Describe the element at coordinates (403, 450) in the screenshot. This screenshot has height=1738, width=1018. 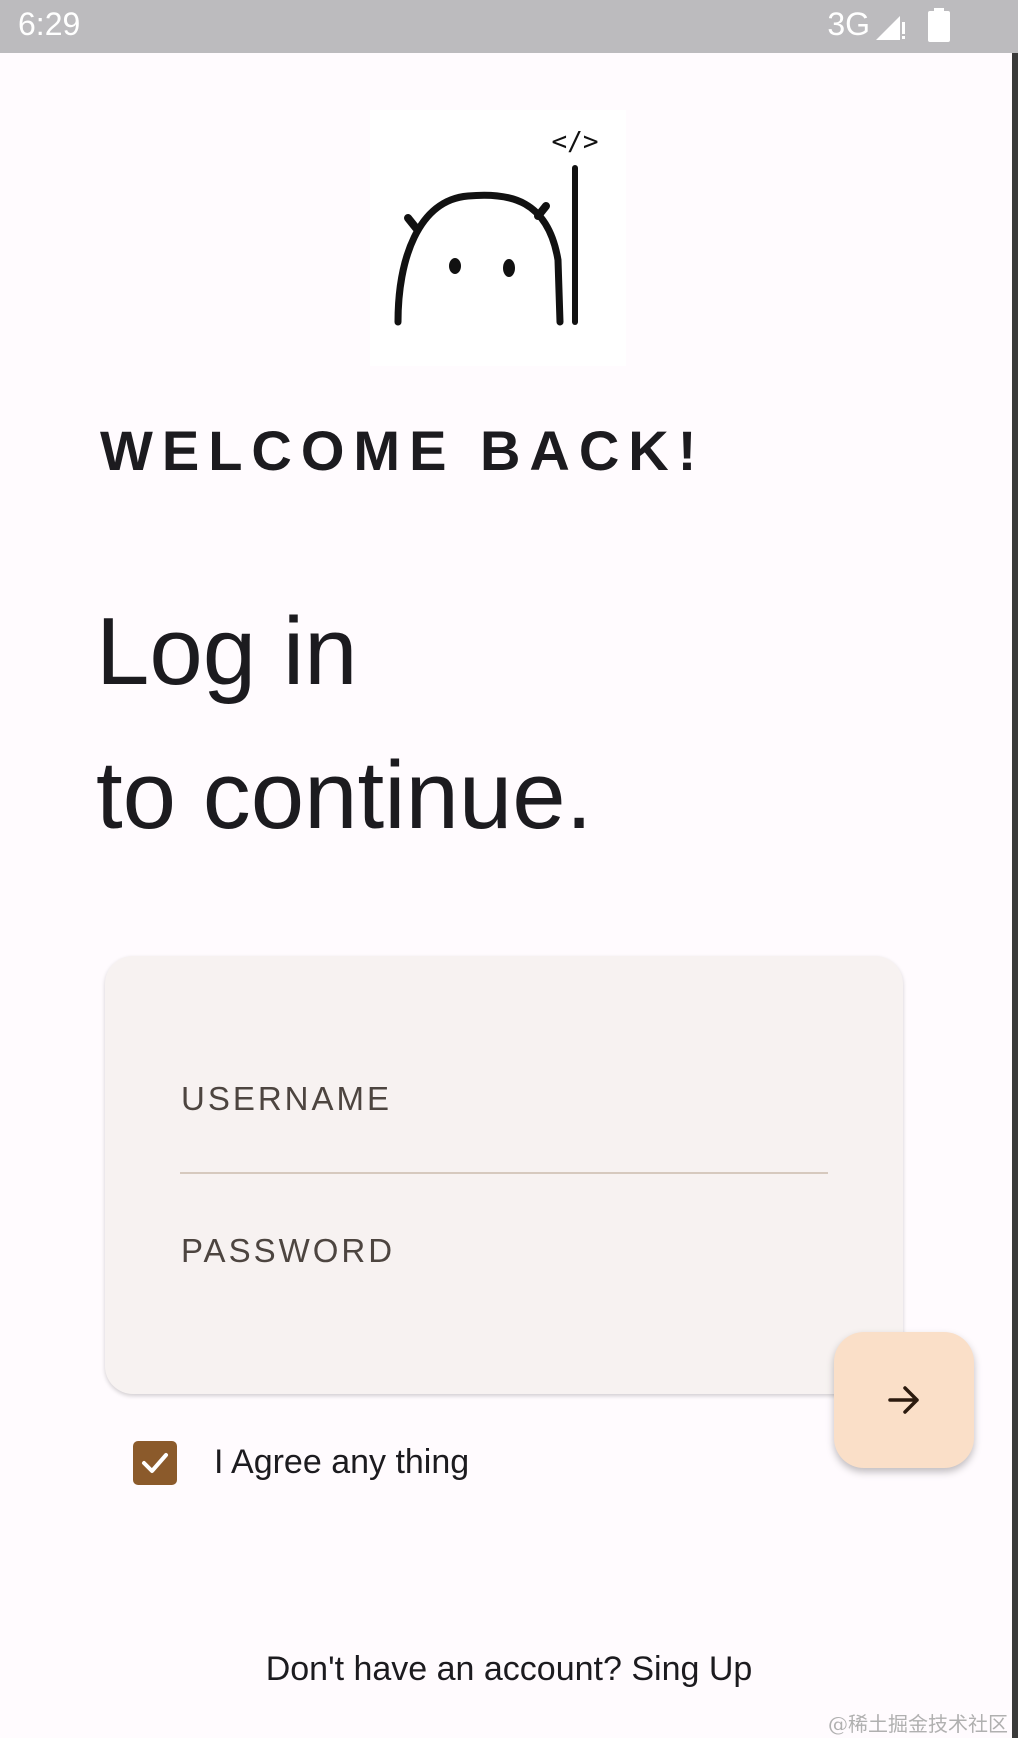
I see `welcome-title: WELCOME BACK!` at that location.